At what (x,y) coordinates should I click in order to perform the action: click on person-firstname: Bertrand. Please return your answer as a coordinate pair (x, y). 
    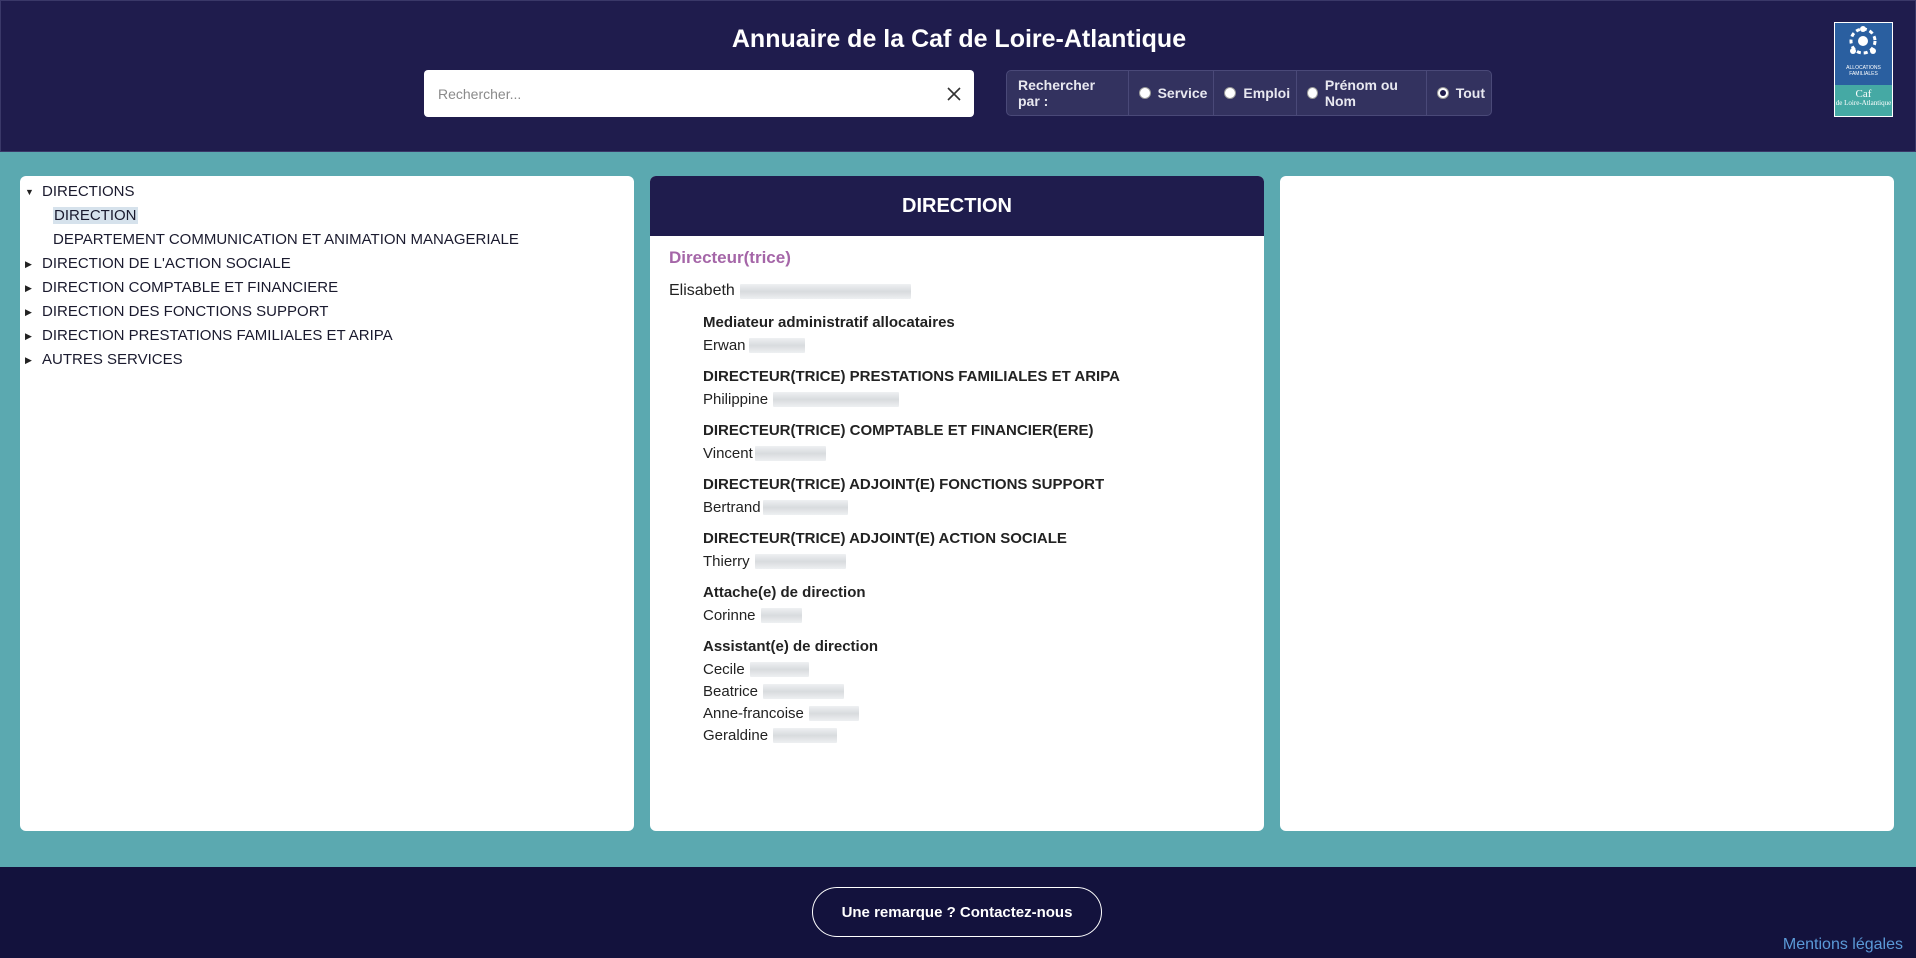
    Looking at the image, I should click on (732, 507).